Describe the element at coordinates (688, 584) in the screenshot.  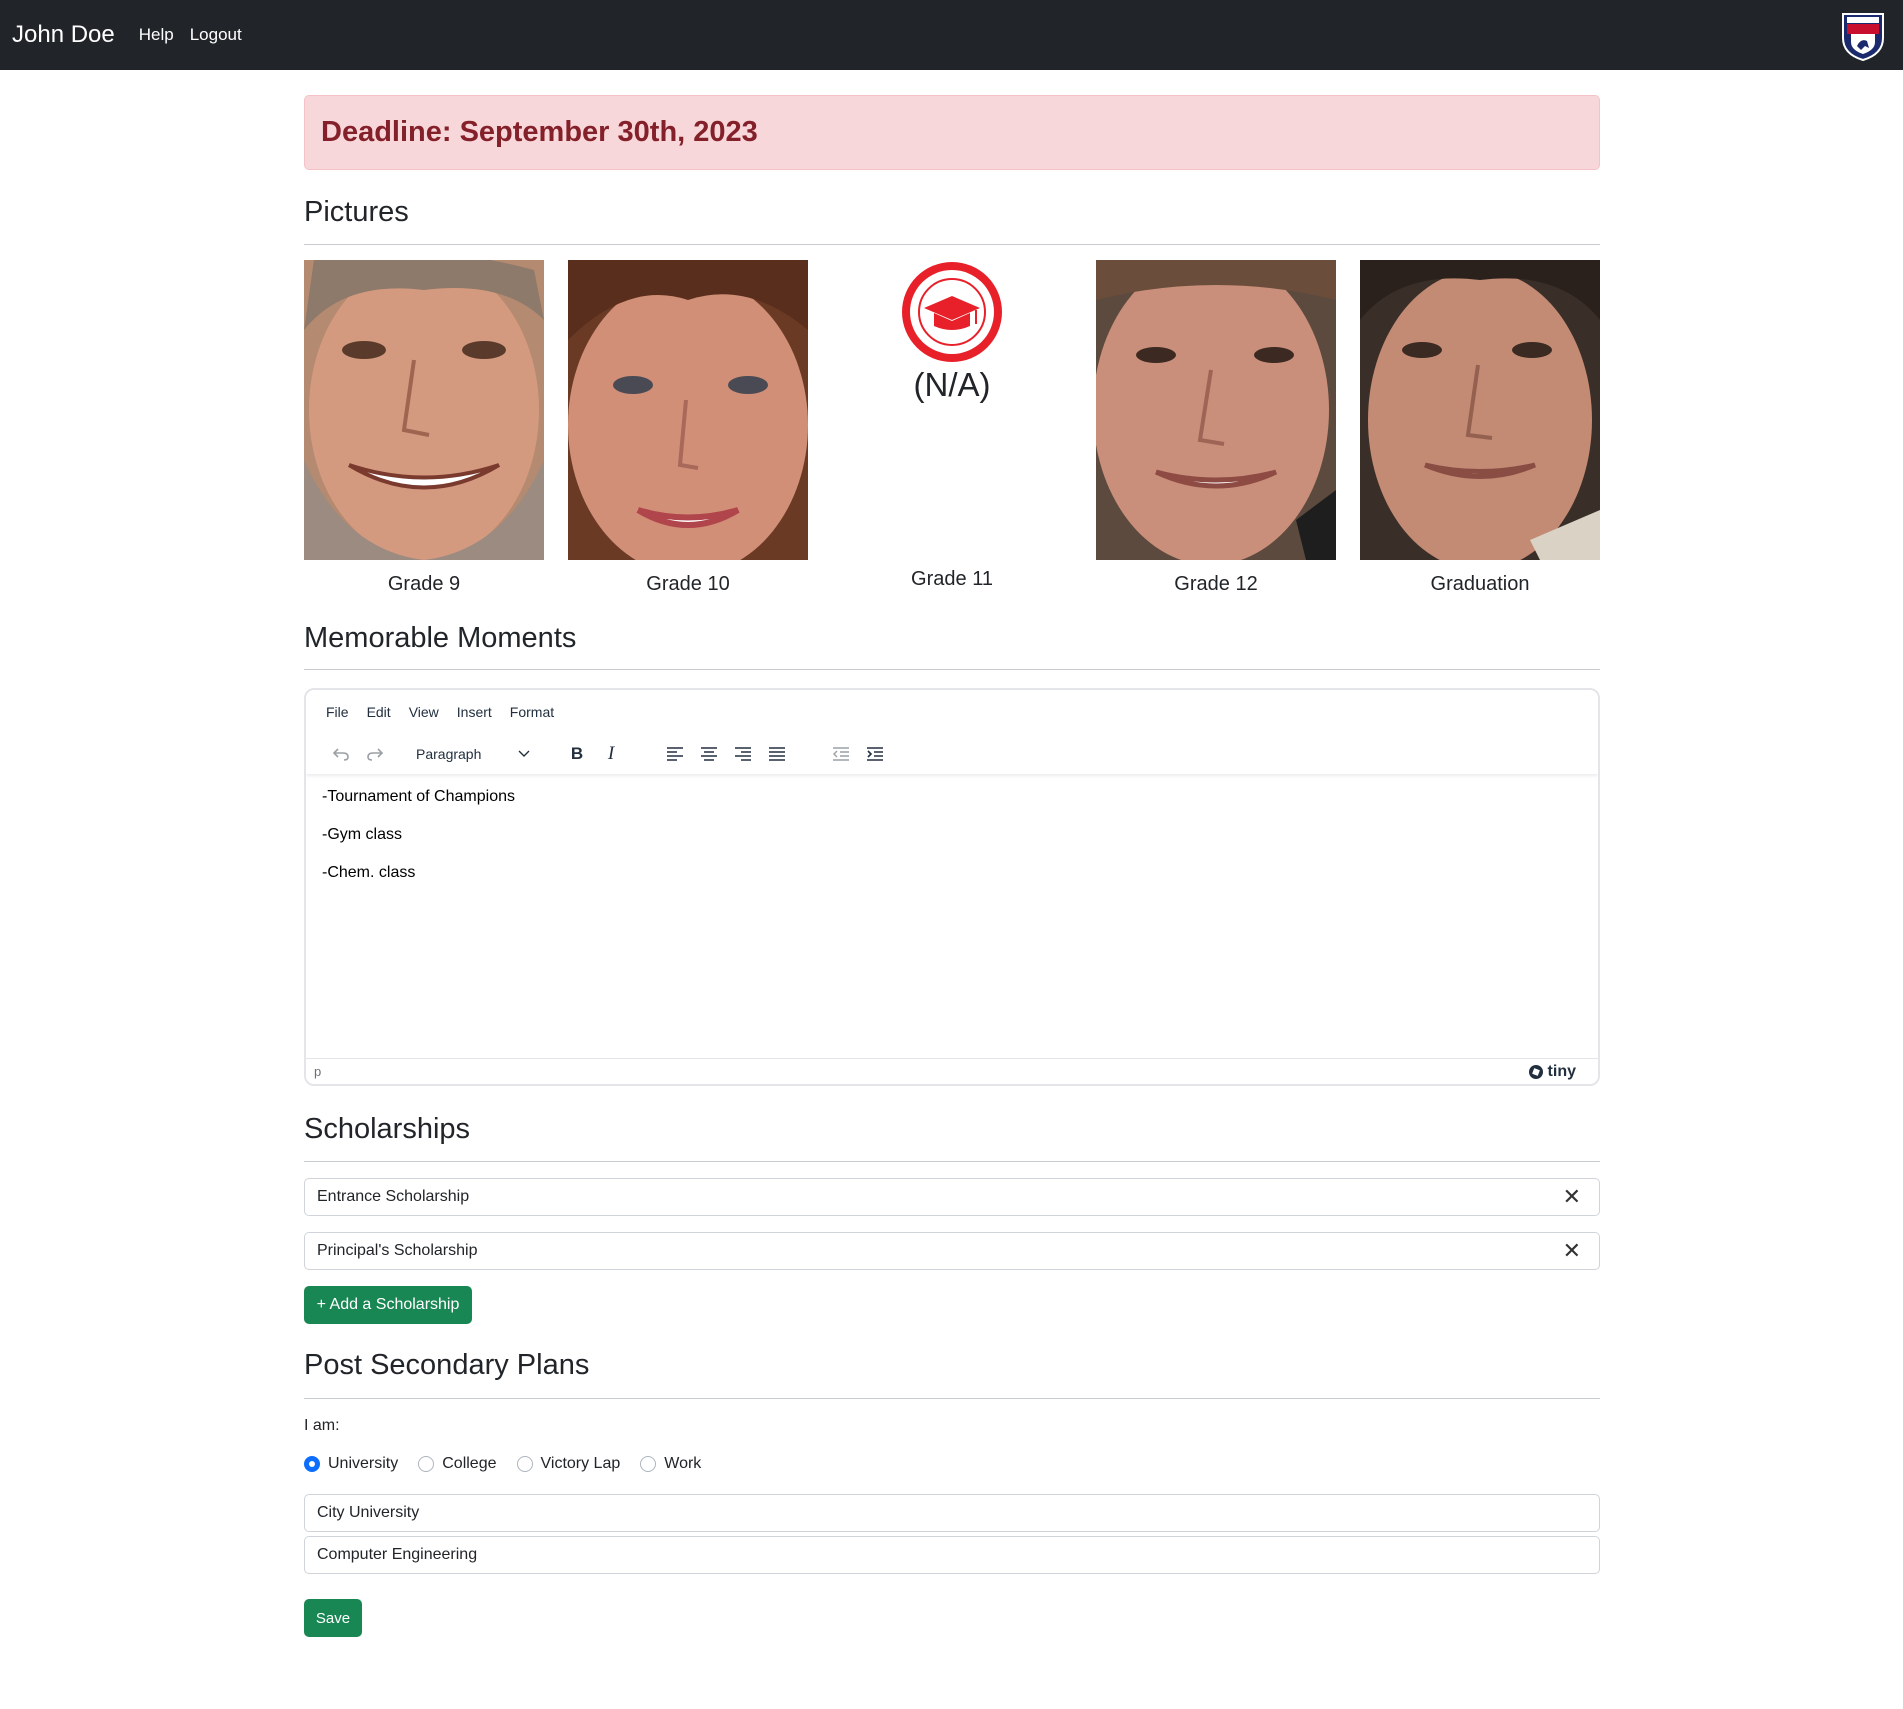
I see `picture-caption: Grade 10` at that location.